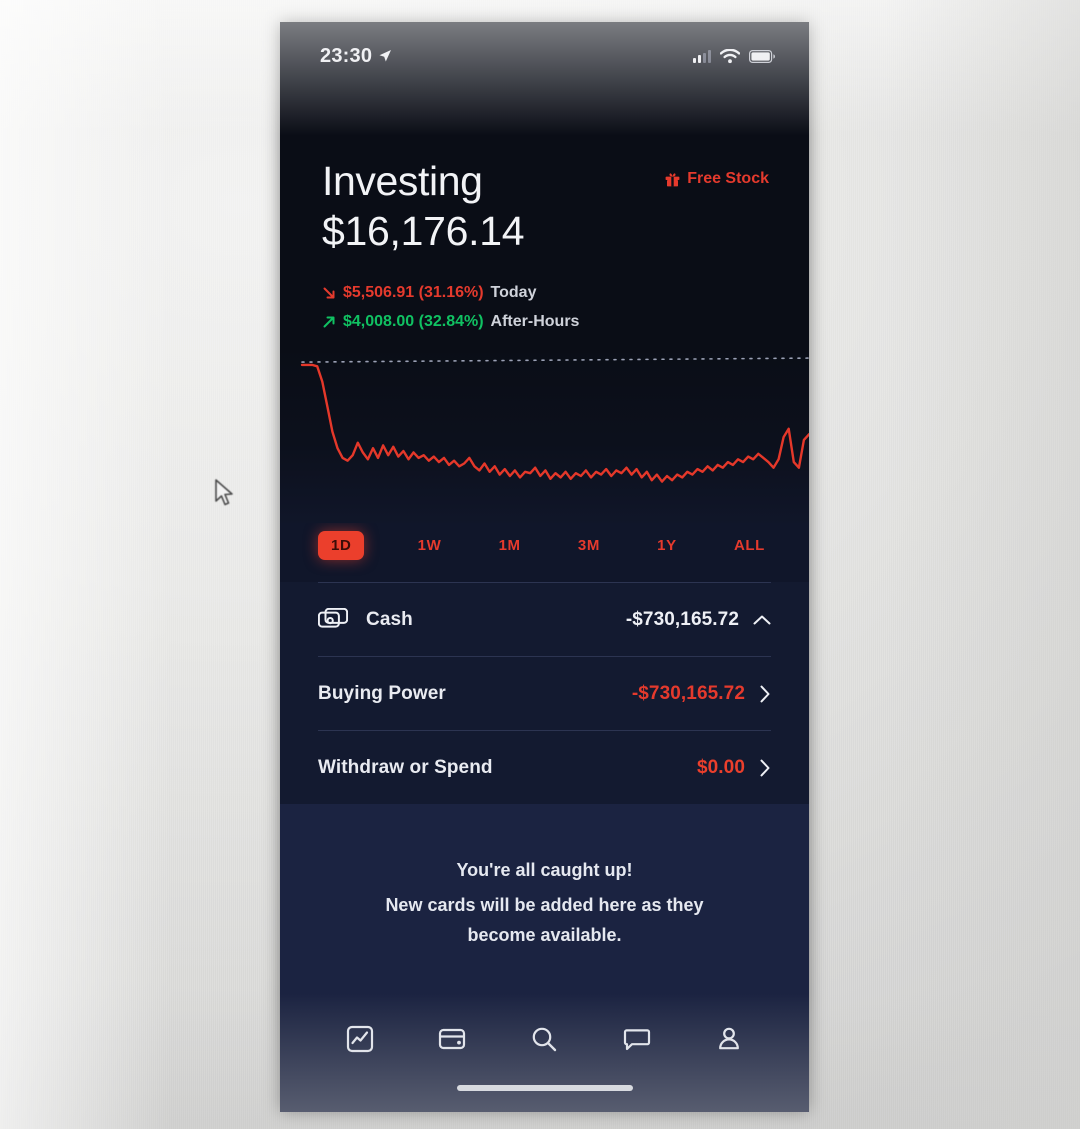  I want to click on search-icon, so click(545, 1039).